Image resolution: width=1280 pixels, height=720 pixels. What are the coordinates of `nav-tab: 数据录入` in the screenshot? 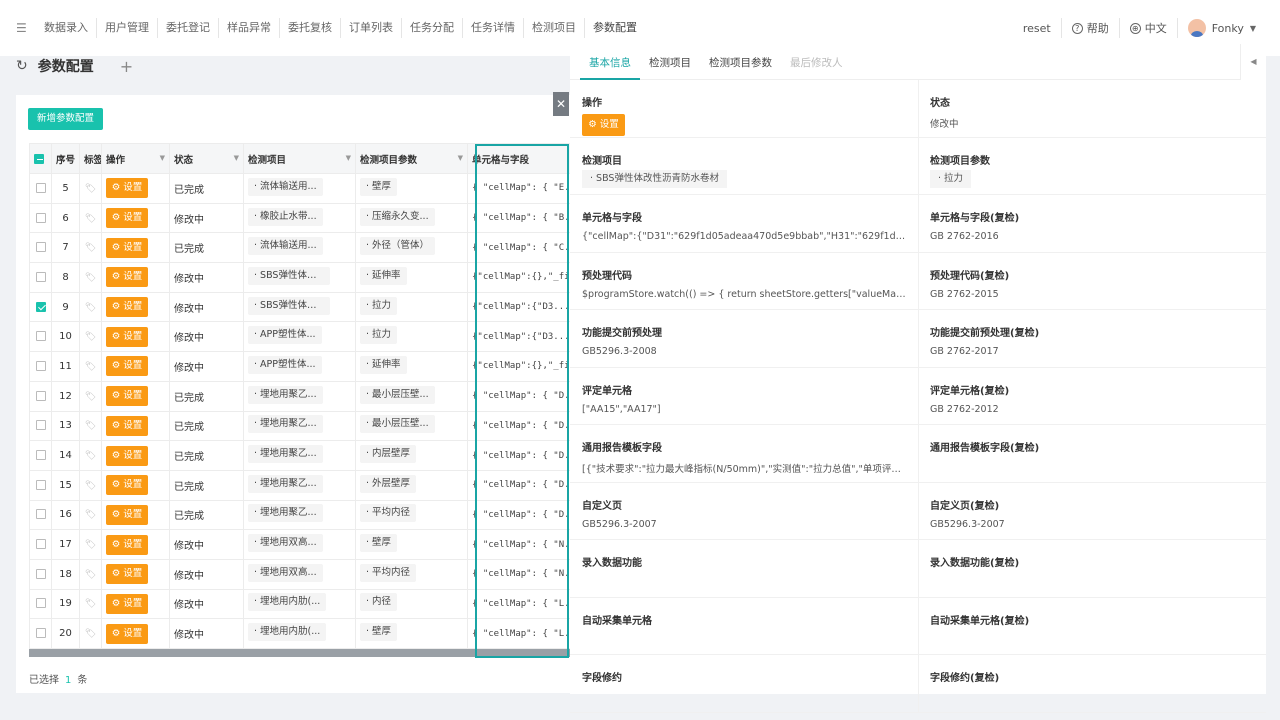 It's located at (66, 28).